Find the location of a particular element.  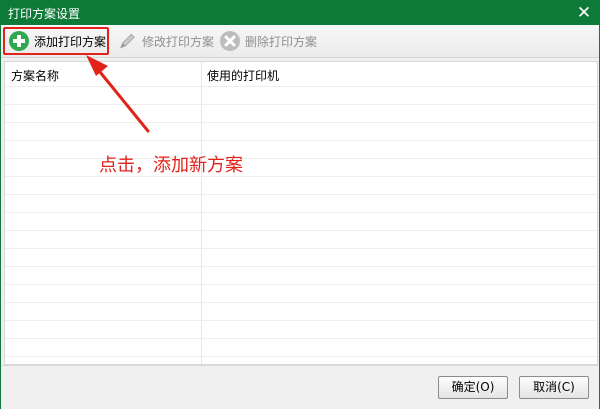

column-header-scheme-name: 方案名称 is located at coordinates (35, 75).